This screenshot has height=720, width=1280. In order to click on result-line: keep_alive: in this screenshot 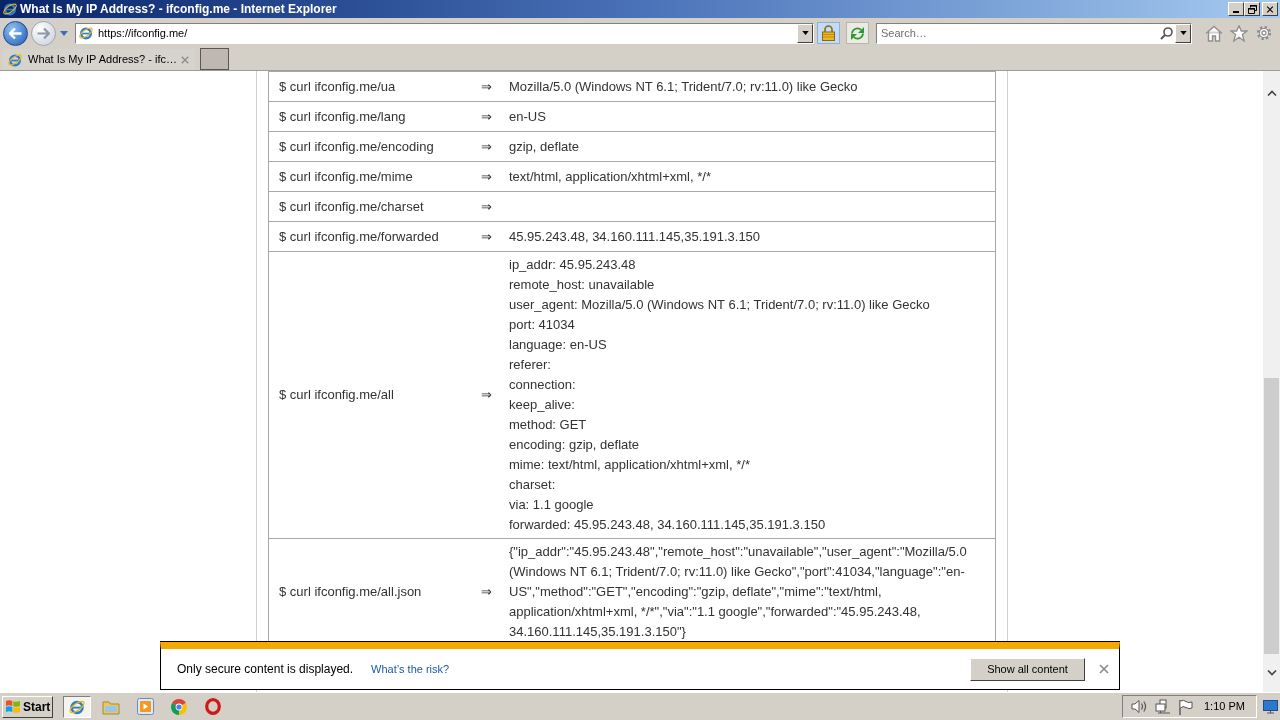, I will do `click(542, 405)`.